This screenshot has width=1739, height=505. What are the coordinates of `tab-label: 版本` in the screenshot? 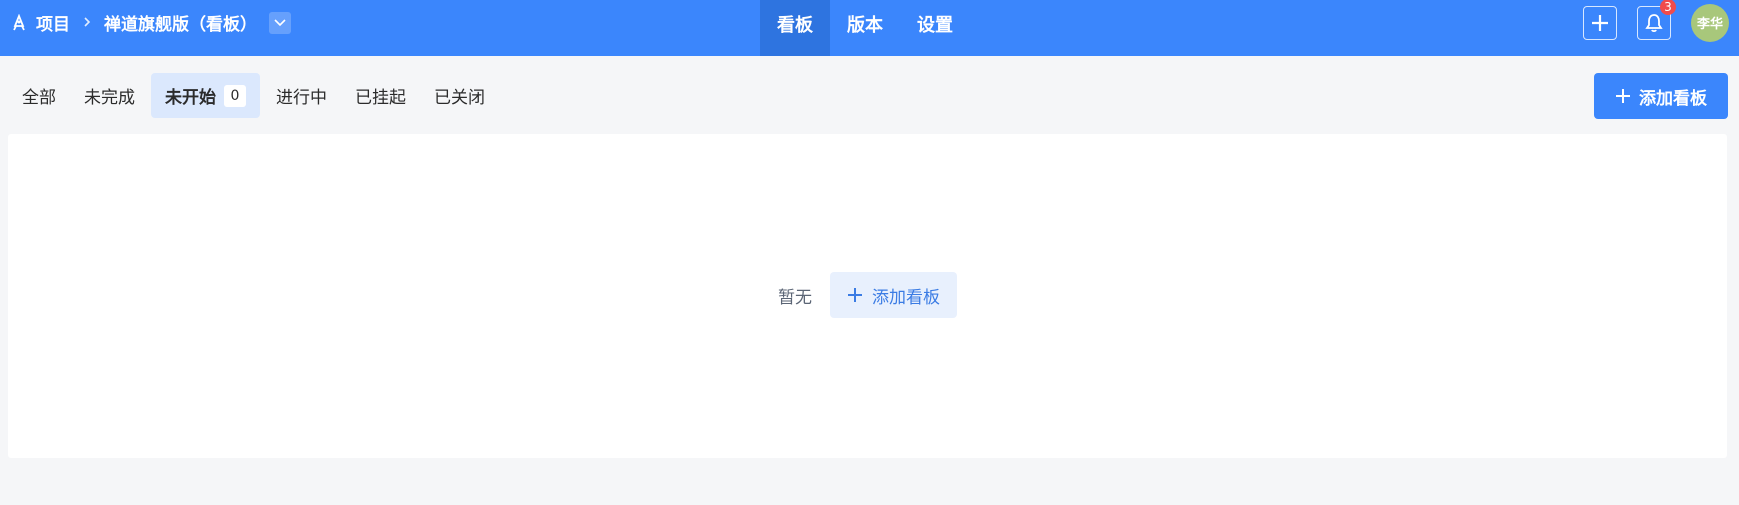 It's located at (865, 25).